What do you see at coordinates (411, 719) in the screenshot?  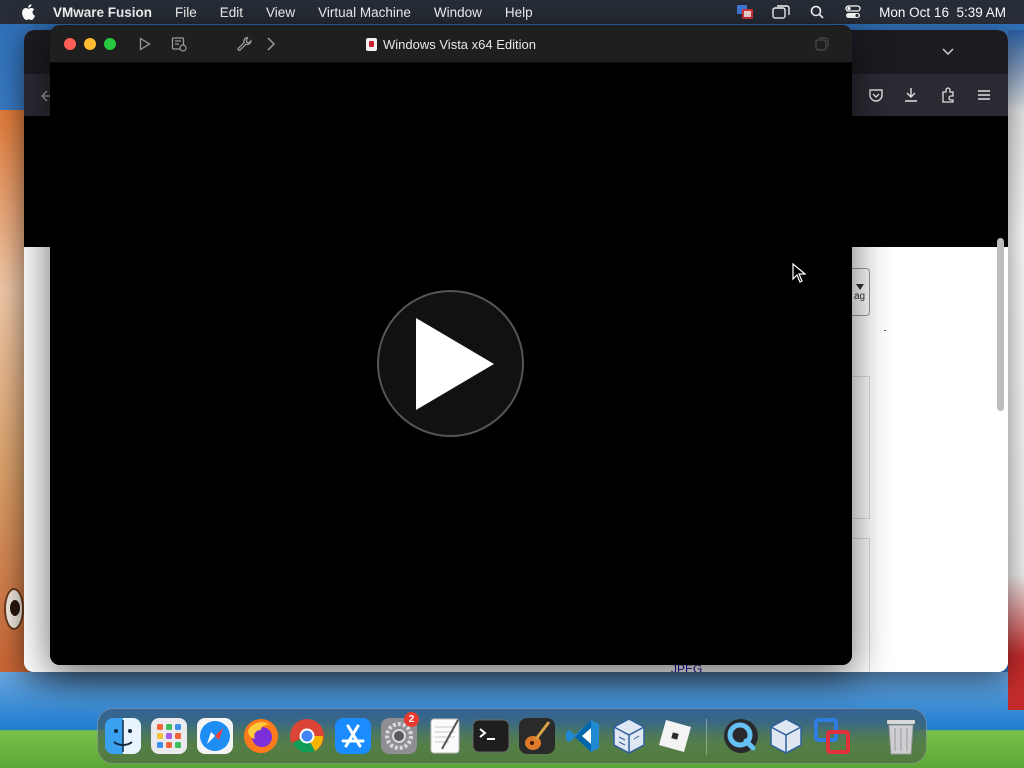 I see `notification-badge: 2` at bounding box center [411, 719].